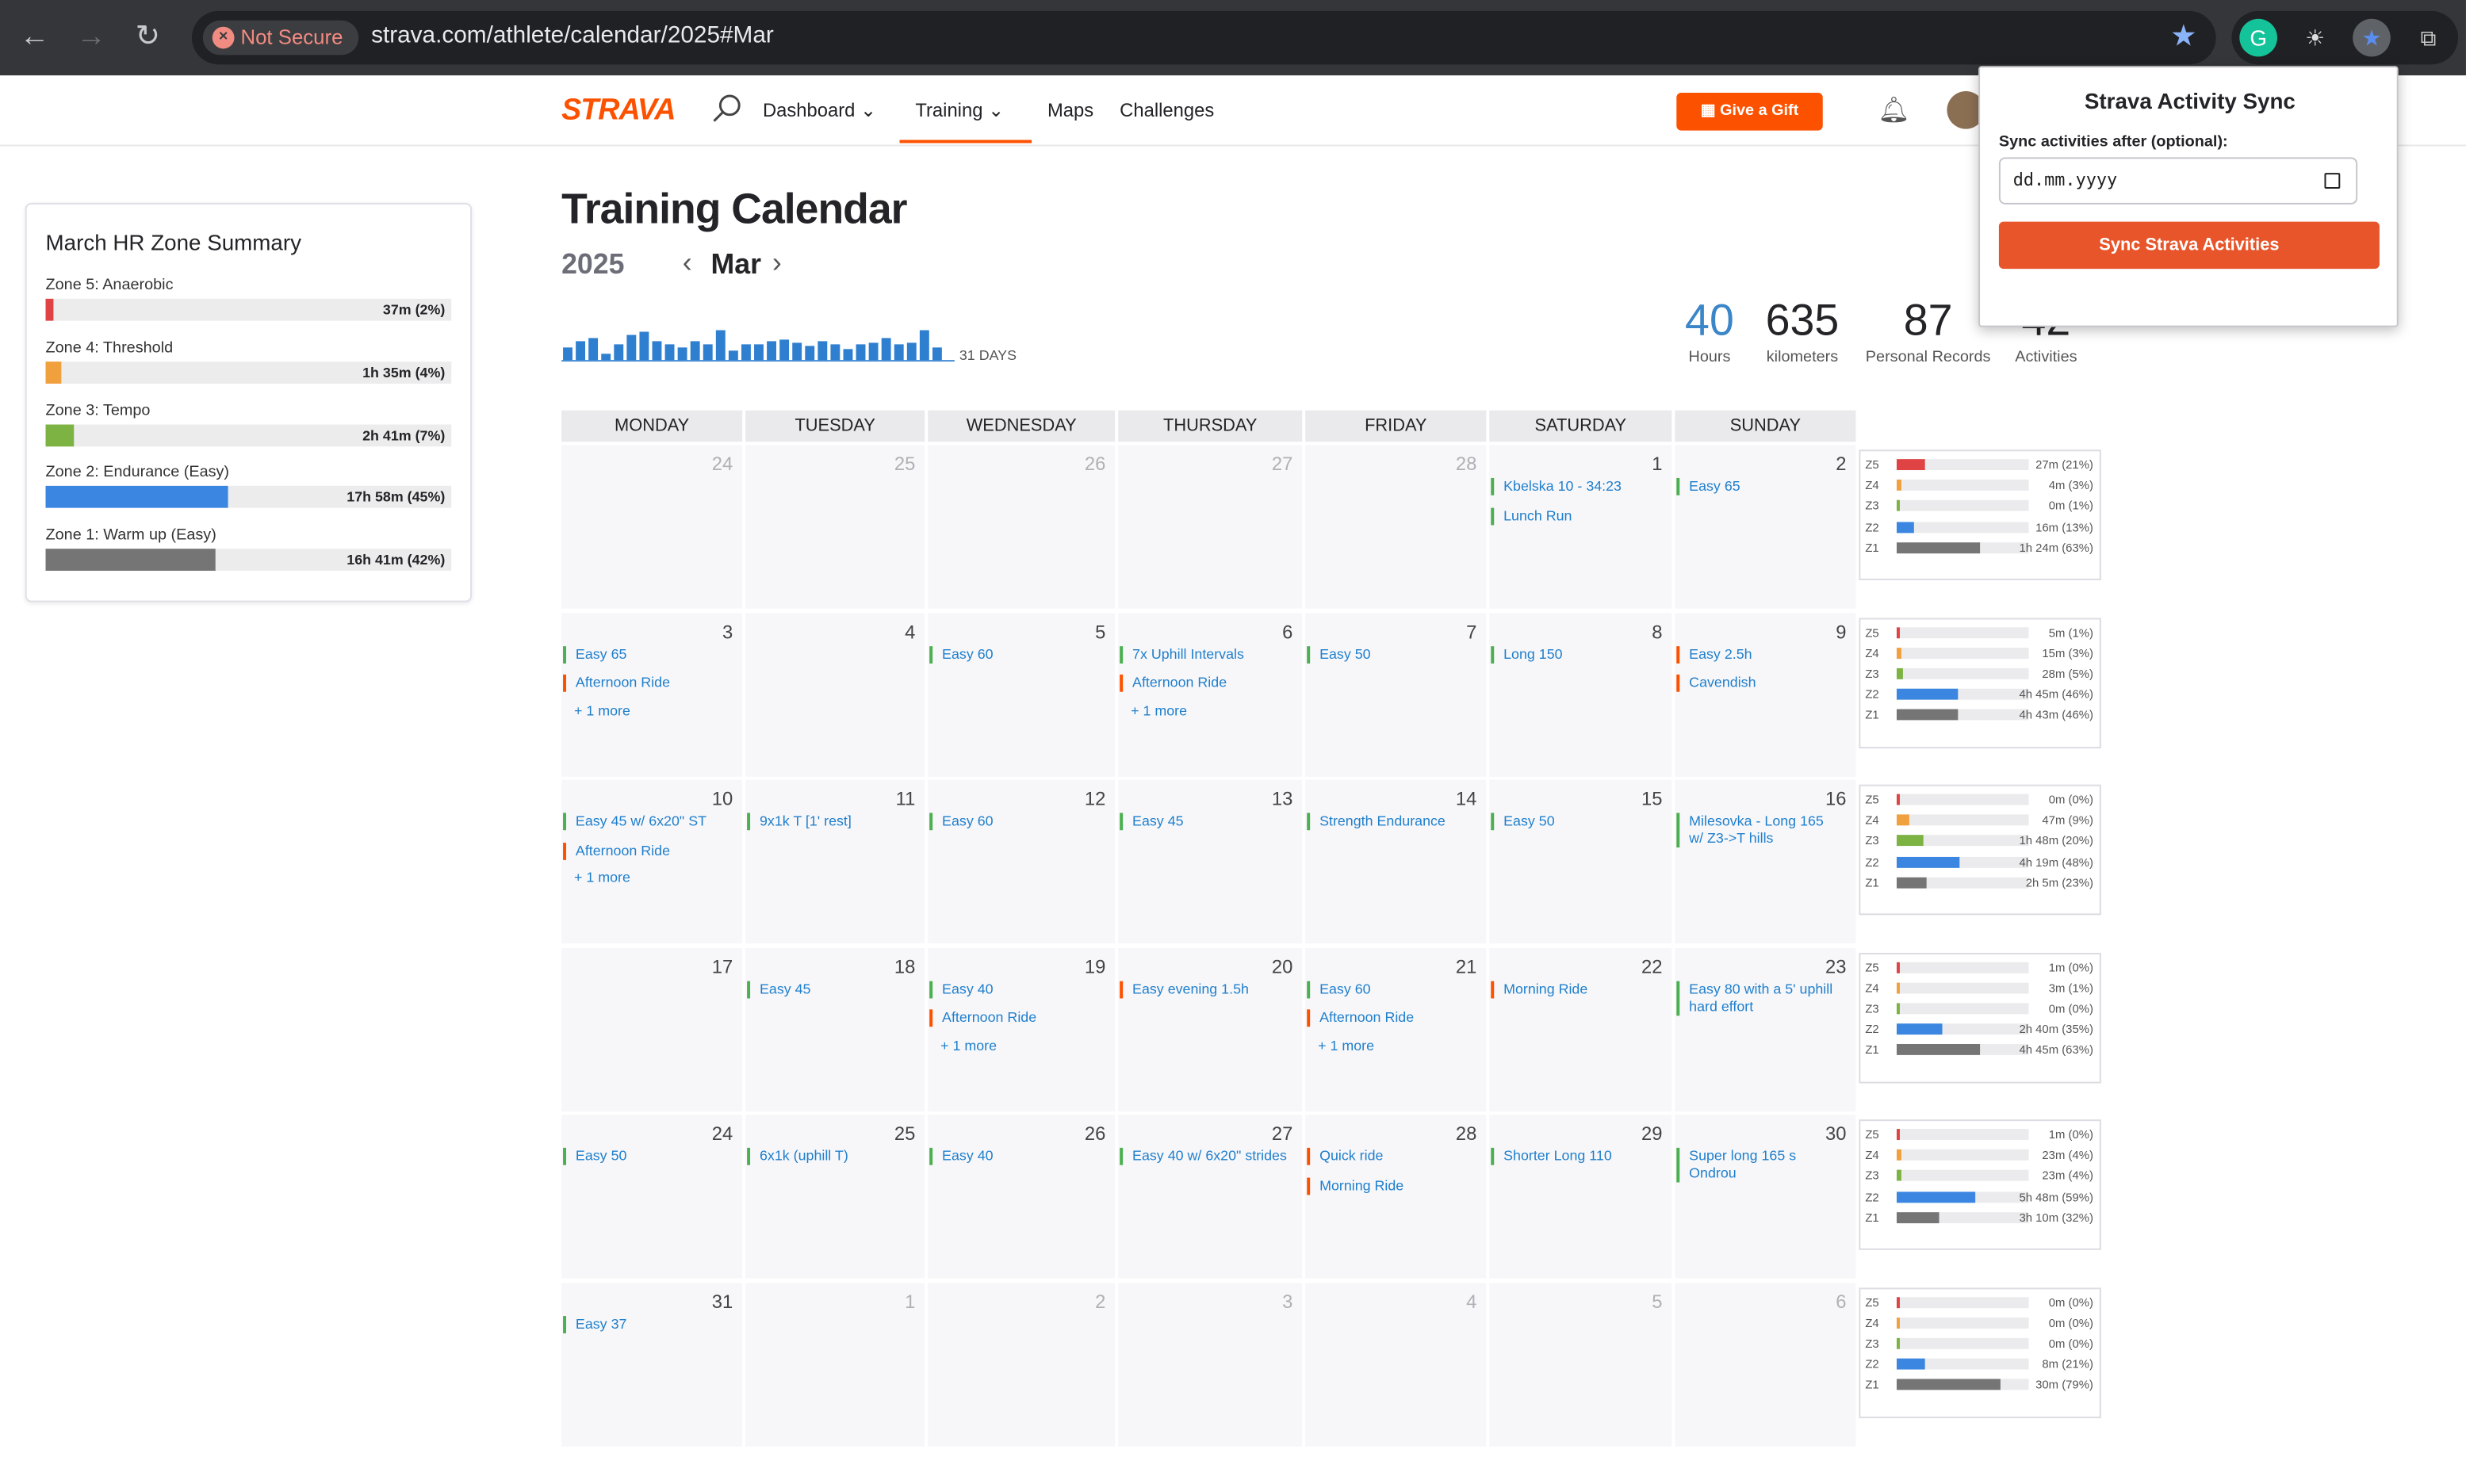 The image size is (2466, 1484). What do you see at coordinates (645, 1324) in the screenshot?
I see `activity-link: Easy 37` at bounding box center [645, 1324].